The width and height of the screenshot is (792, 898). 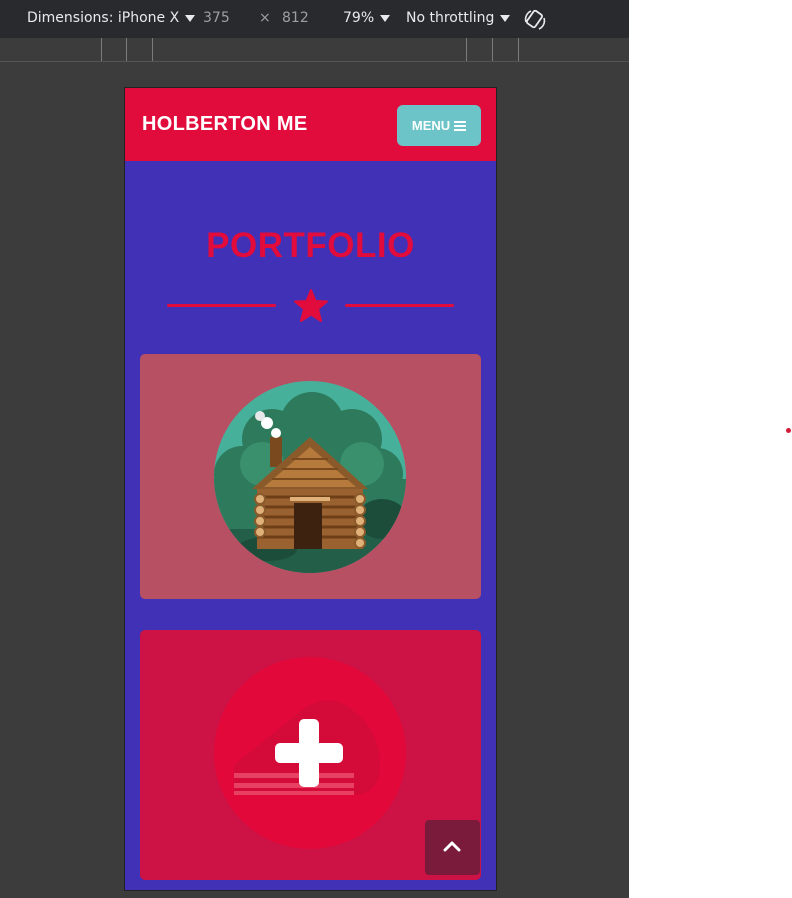 What do you see at coordinates (399, 305) in the screenshot?
I see `divider-line-right` at bounding box center [399, 305].